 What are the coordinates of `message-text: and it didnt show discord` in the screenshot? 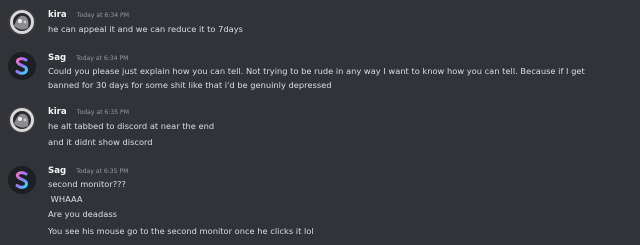 It's located at (100, 142).